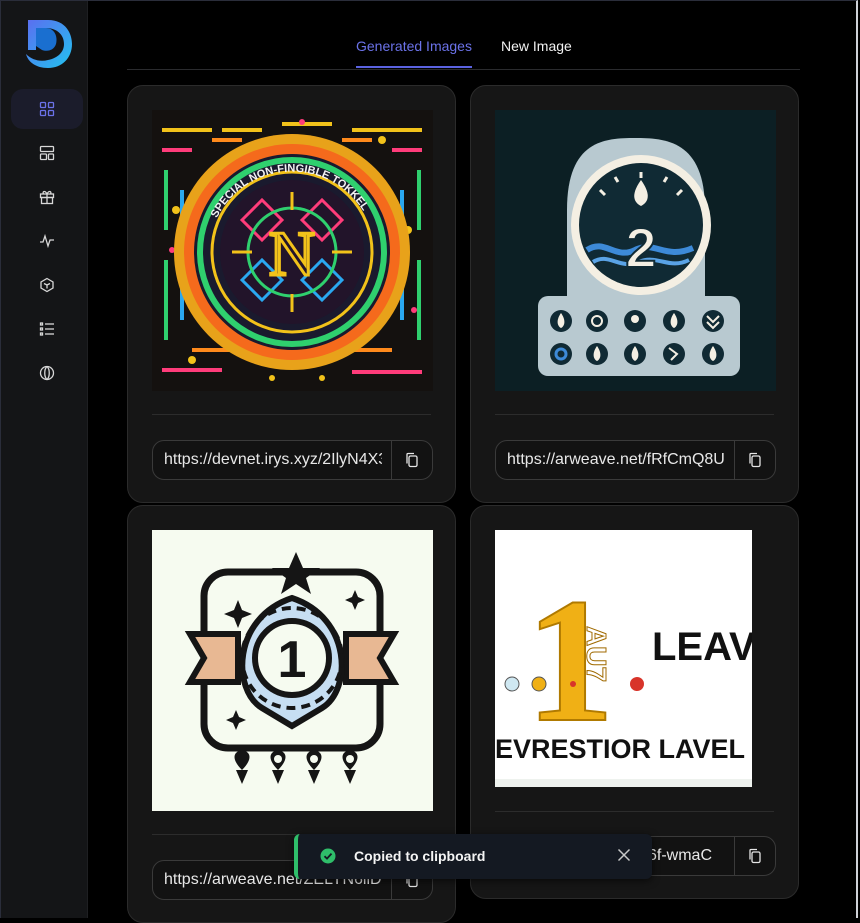 The height and width of the screenshot is (923, 860). I want to click on sidebar-item-assets, so click(47, 285).